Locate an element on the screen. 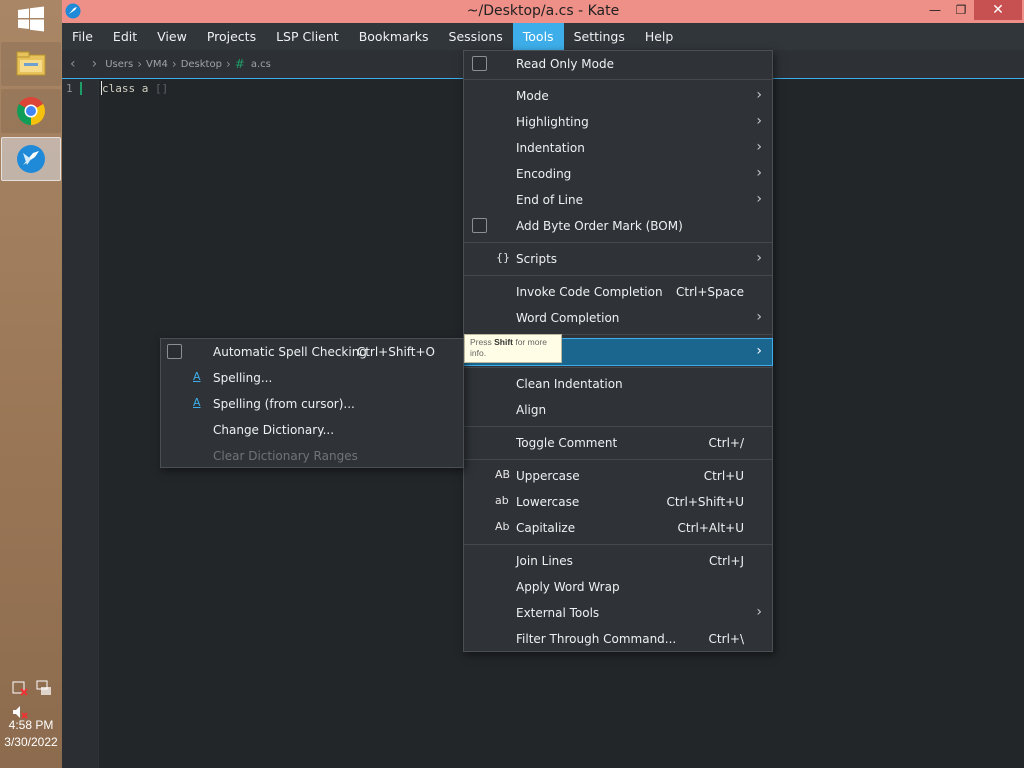 The width and height of the screenshot is (1024, 768). item-label: Uppercase is located at coordinates (548, 476).